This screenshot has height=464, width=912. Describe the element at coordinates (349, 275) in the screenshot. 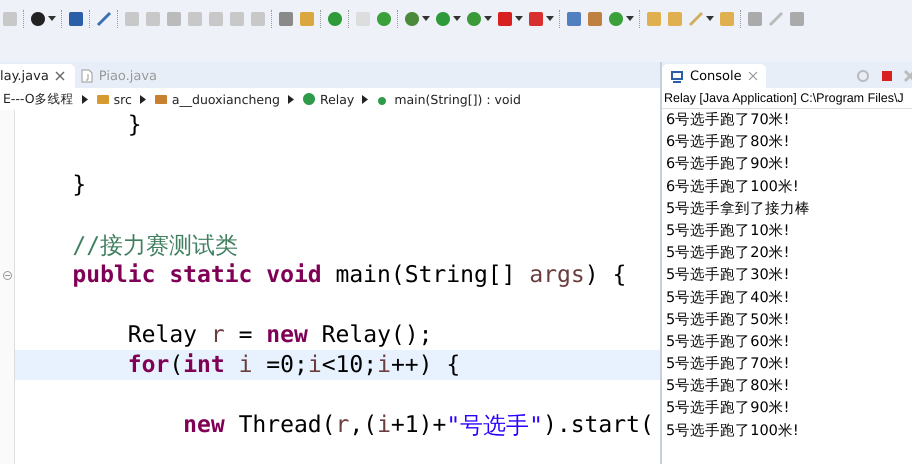

I see `code-line: public static void main(String[] args) {` at that location.